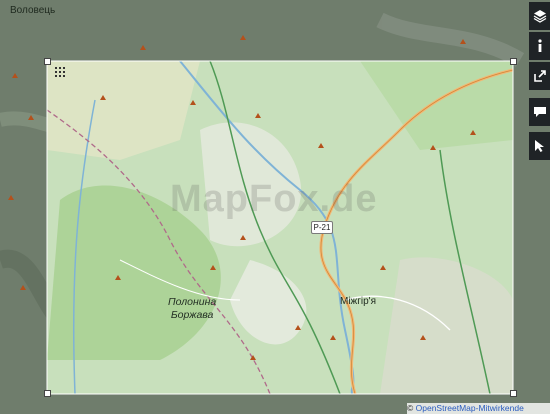  I want to click on attribution-prefix: ©, so click(411, 408).